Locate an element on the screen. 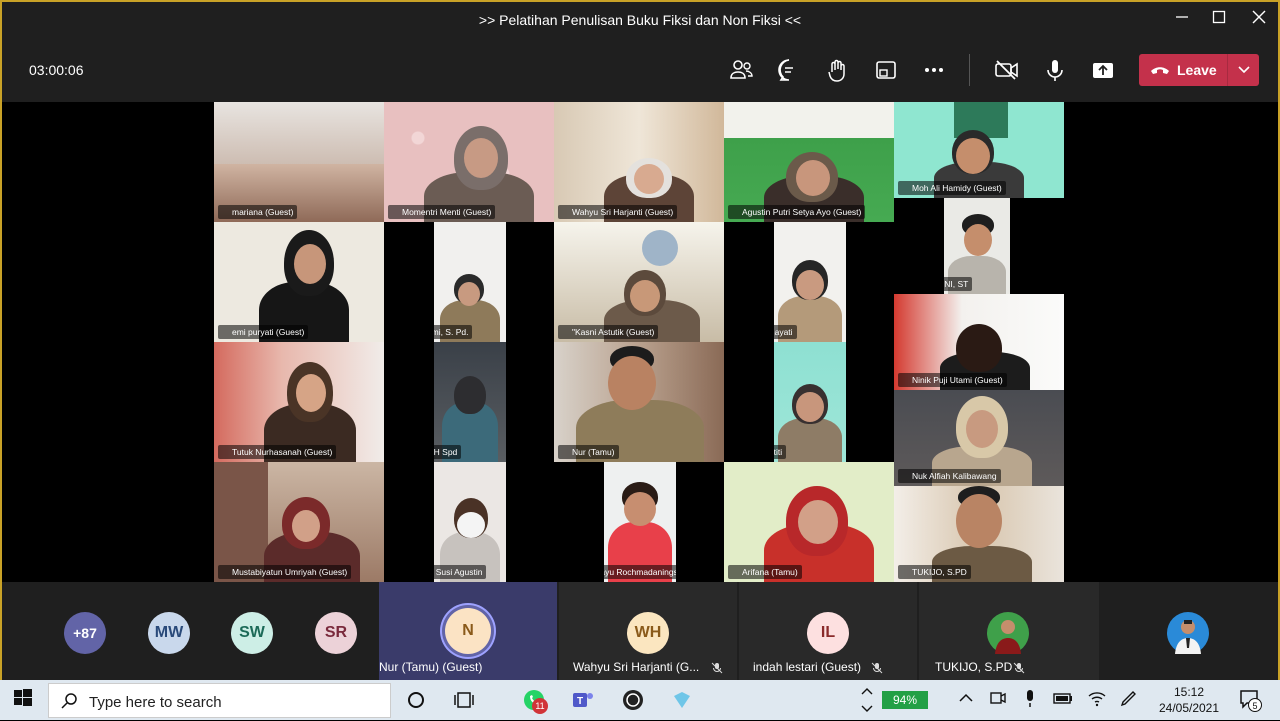 The width and height of the screenshot is (1280, 721). avatar: SR is located at coordinates (336, 633).